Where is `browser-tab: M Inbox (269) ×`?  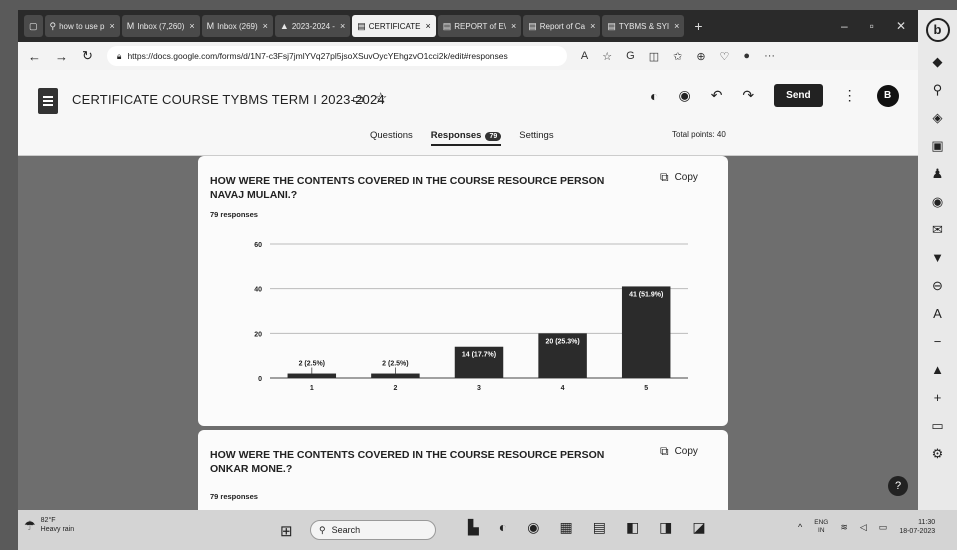 browser-tab: M Inbox (269) × is located at coordinates (237, 26).